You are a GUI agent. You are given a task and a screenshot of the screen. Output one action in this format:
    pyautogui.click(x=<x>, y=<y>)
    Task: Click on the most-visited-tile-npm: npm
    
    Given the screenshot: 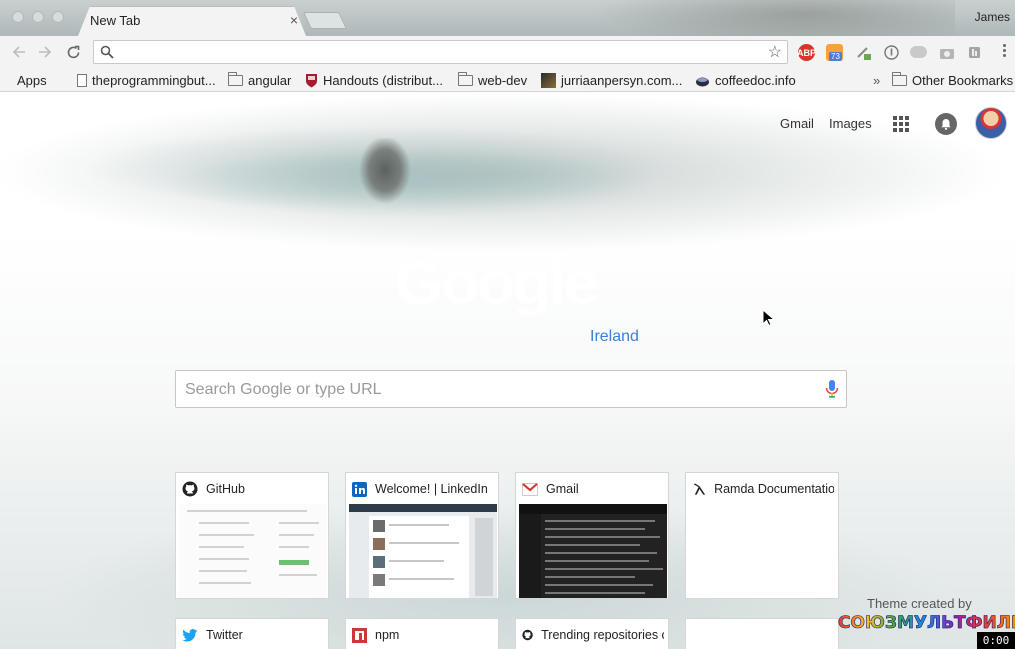 What is the action you would take?
    pyautogui.click(x=422, y=633)
    